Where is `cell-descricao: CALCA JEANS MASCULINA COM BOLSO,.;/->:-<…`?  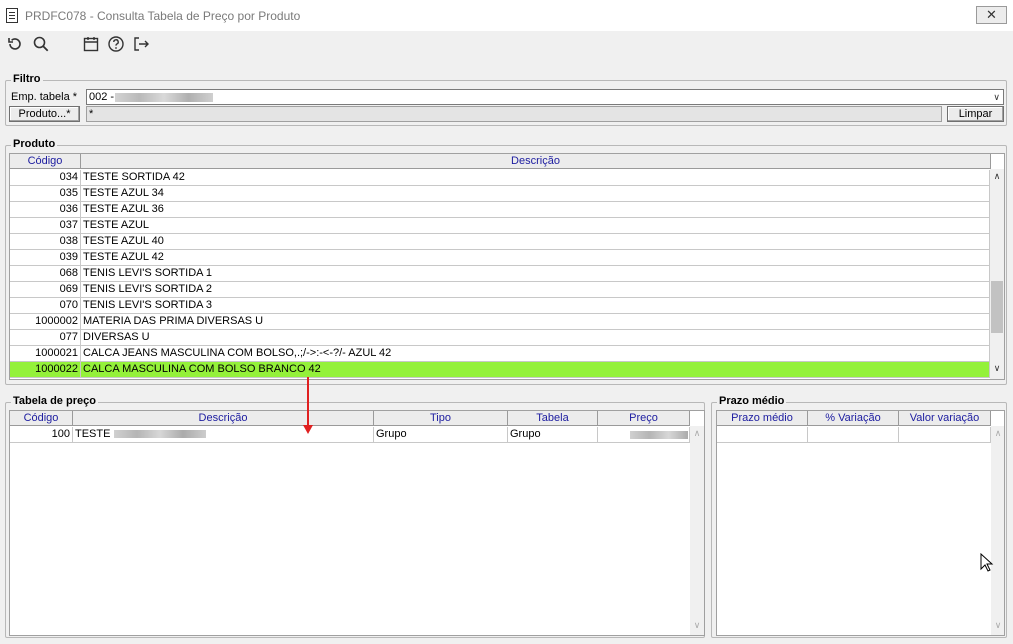 cell-descricao: CALCA JEANS MASCULINA COM BOLSO,.;/->:-<… is located at coordinates (535, 354).